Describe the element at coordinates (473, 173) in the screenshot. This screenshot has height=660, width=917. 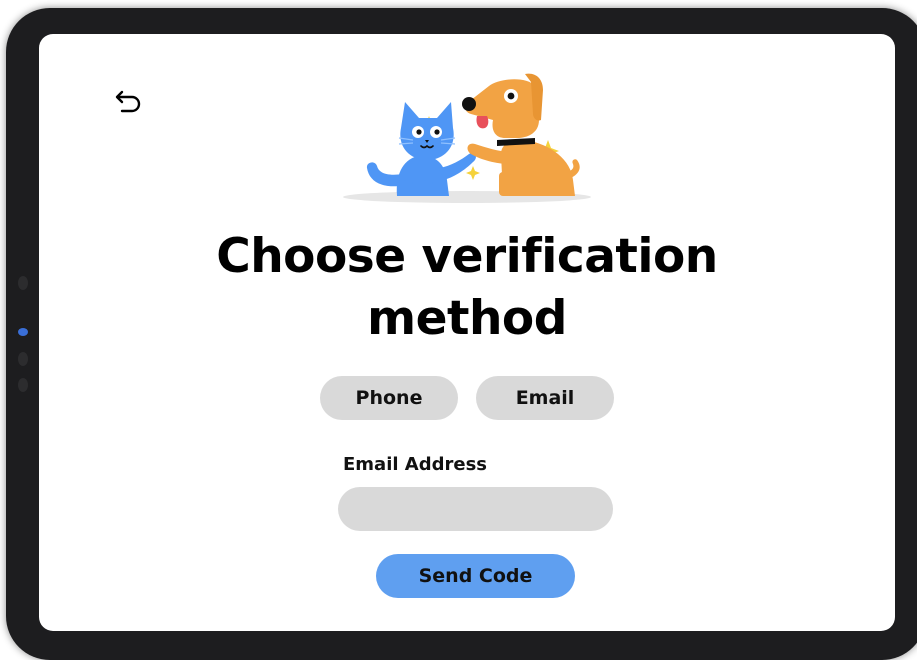
I see `sparkle-icon` at that location.